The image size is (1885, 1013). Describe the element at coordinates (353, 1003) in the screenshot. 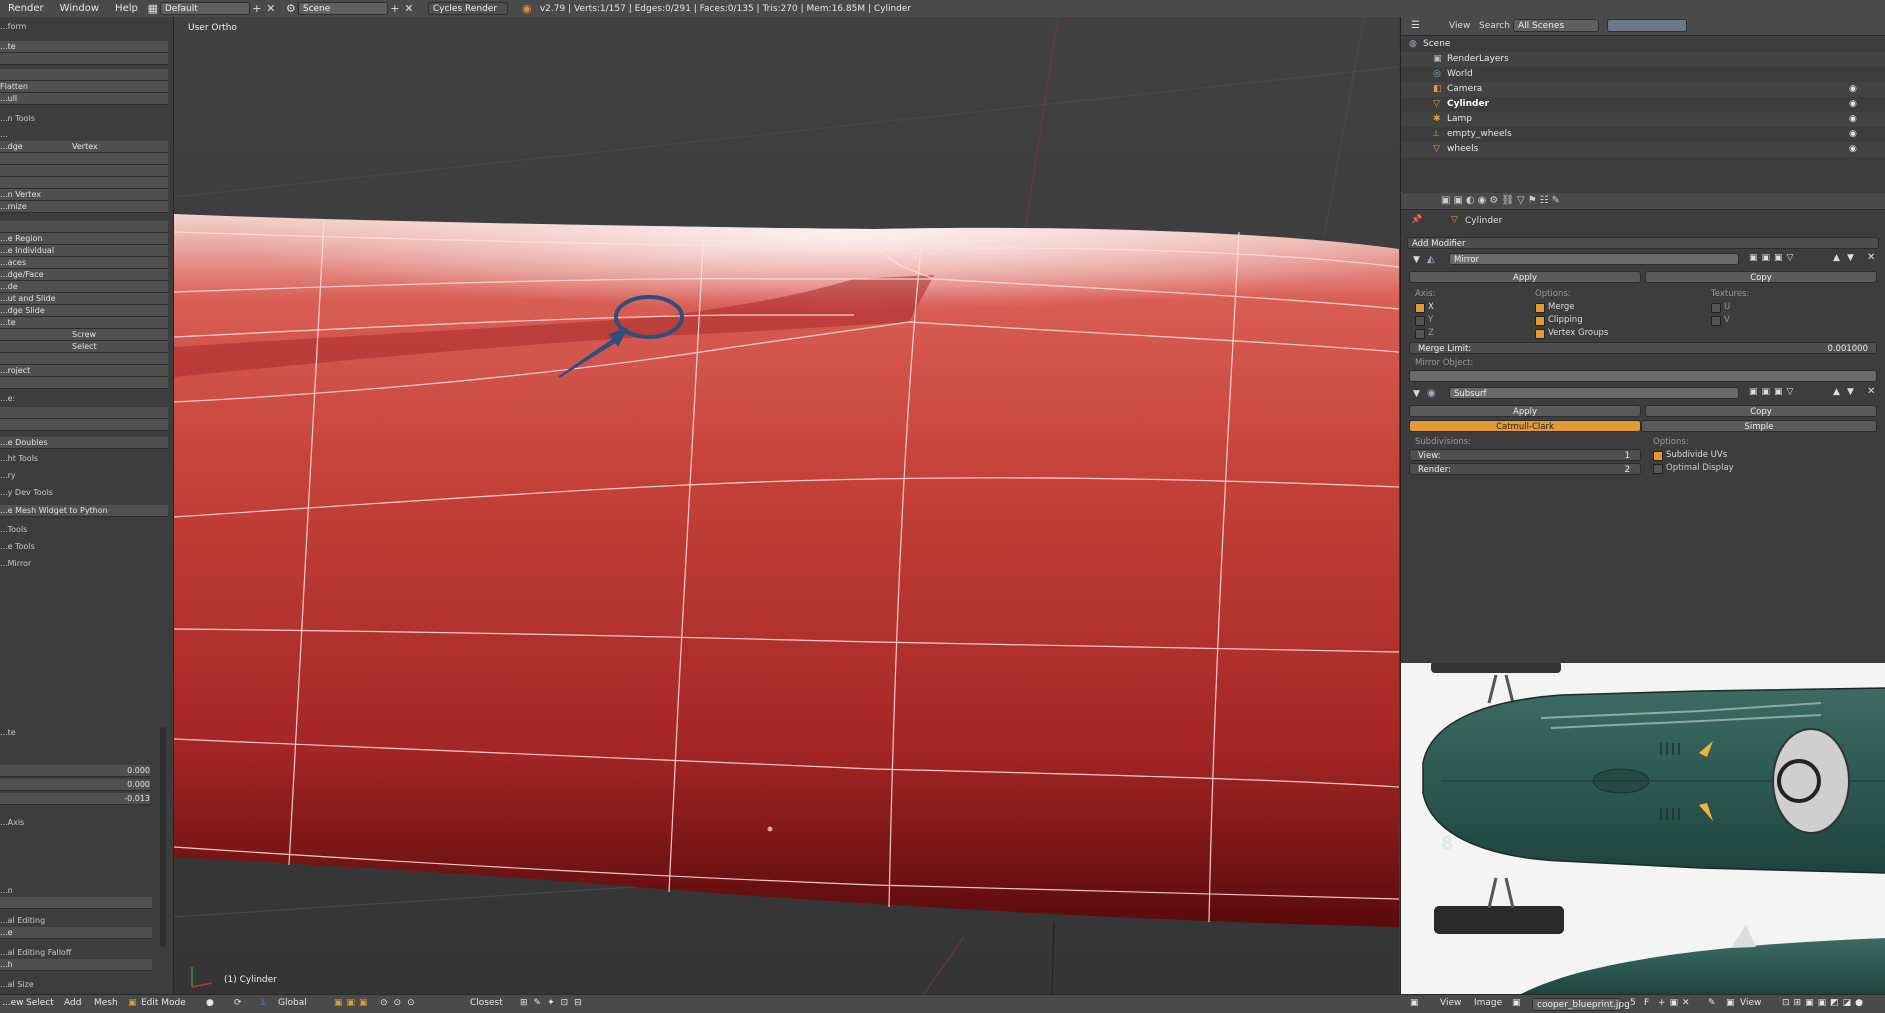

I see `select-mode-icons: ▣▣▣` at that location.